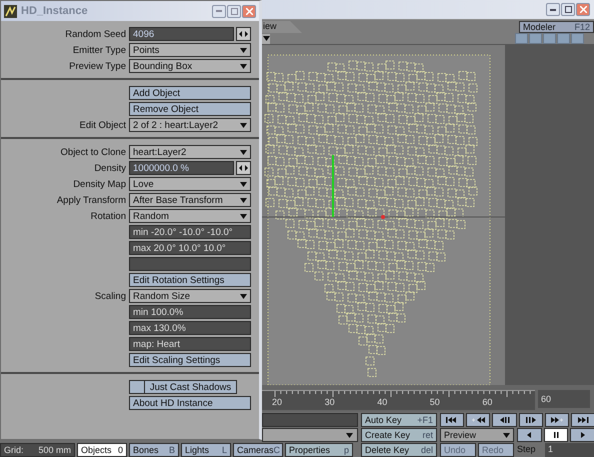 The height and width of the screenshot is (457, 594). Describe the element at coordinates (99, 184) in the screenshot. I see `field-label: Density Map` at that location.